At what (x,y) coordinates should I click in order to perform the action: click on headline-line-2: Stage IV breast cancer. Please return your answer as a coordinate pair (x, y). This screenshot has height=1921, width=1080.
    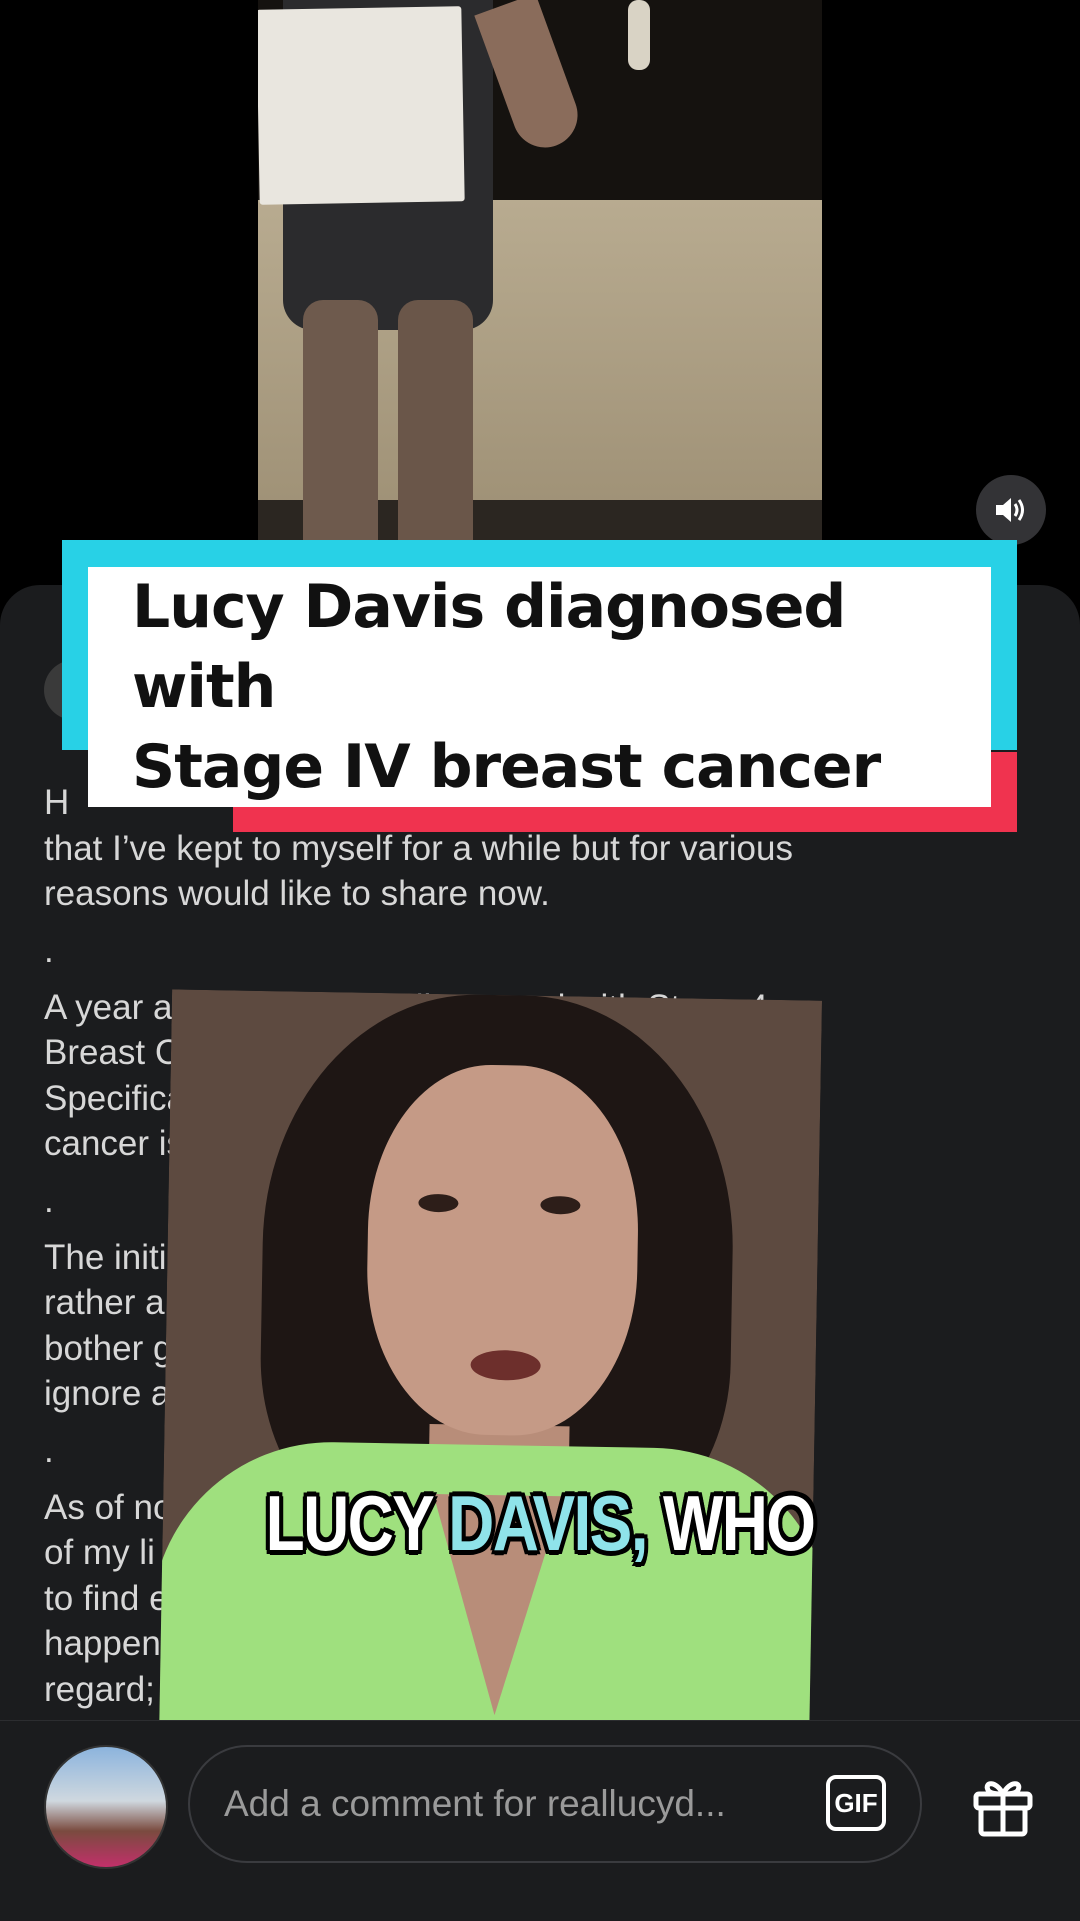
    Looking at the image, I should click on (506, 767).